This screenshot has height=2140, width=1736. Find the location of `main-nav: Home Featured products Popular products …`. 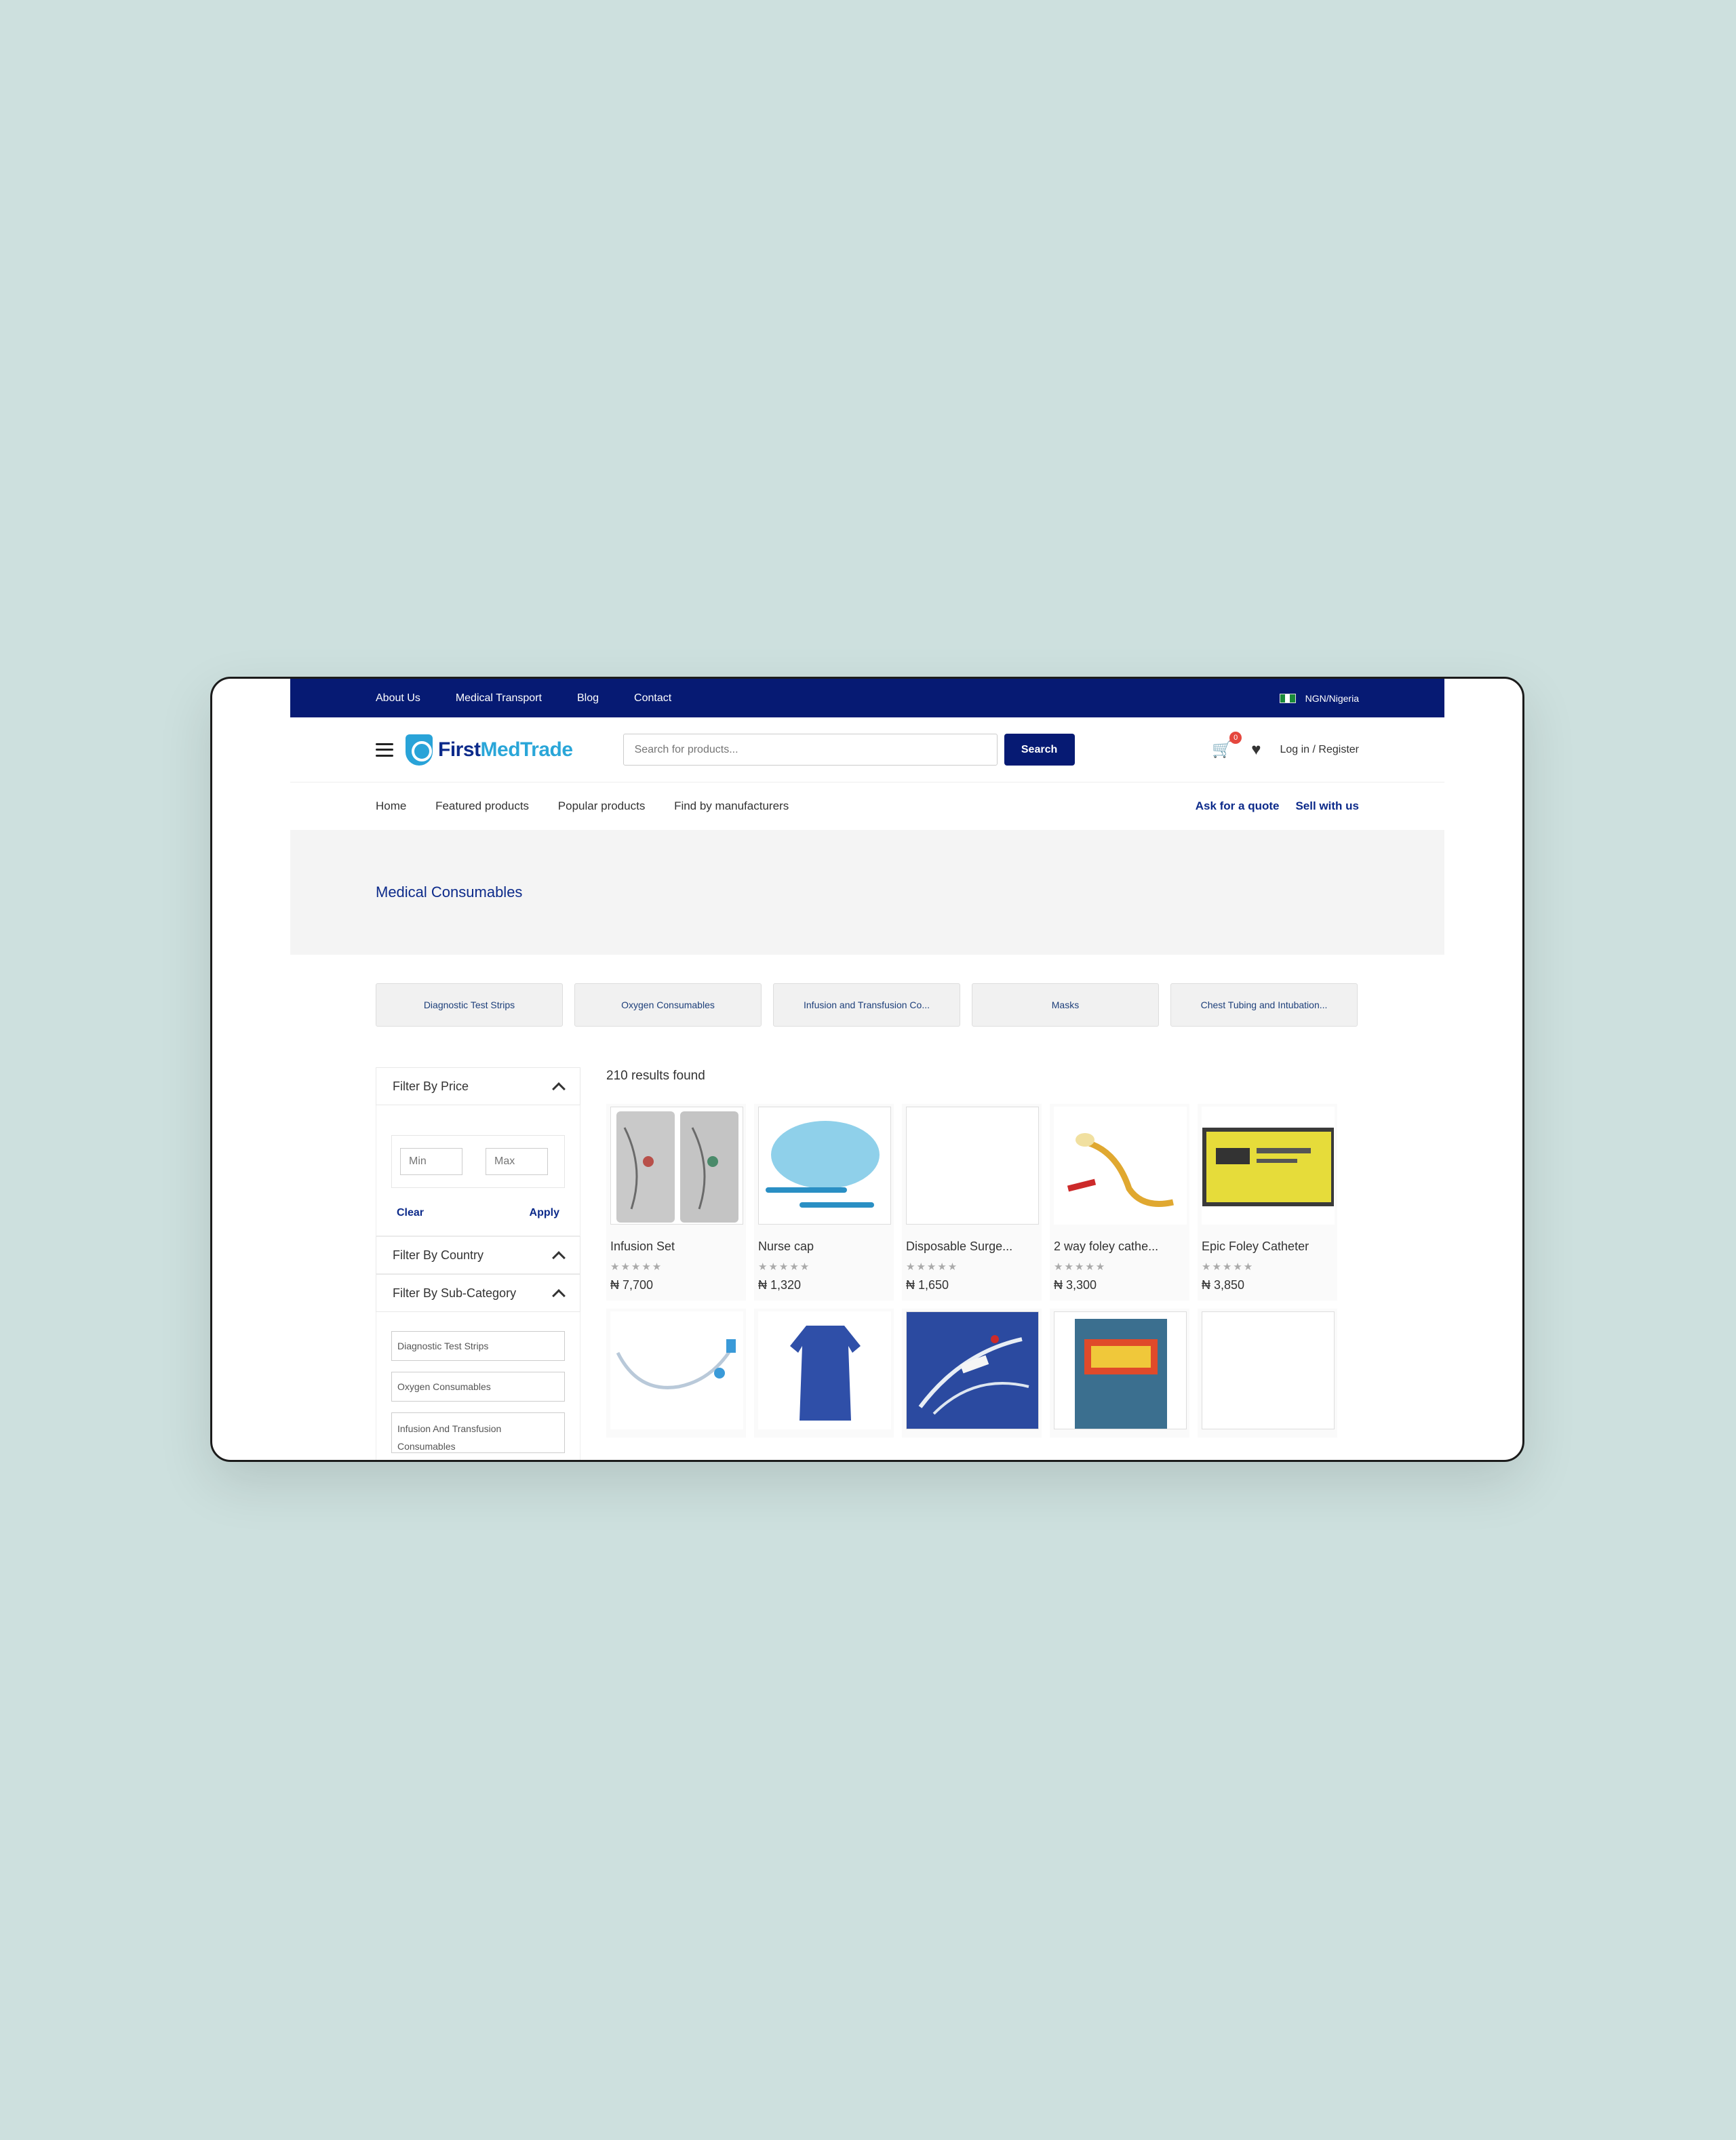

main-nav: Home Featured products Popular products … is located at coordinates (867, 806).